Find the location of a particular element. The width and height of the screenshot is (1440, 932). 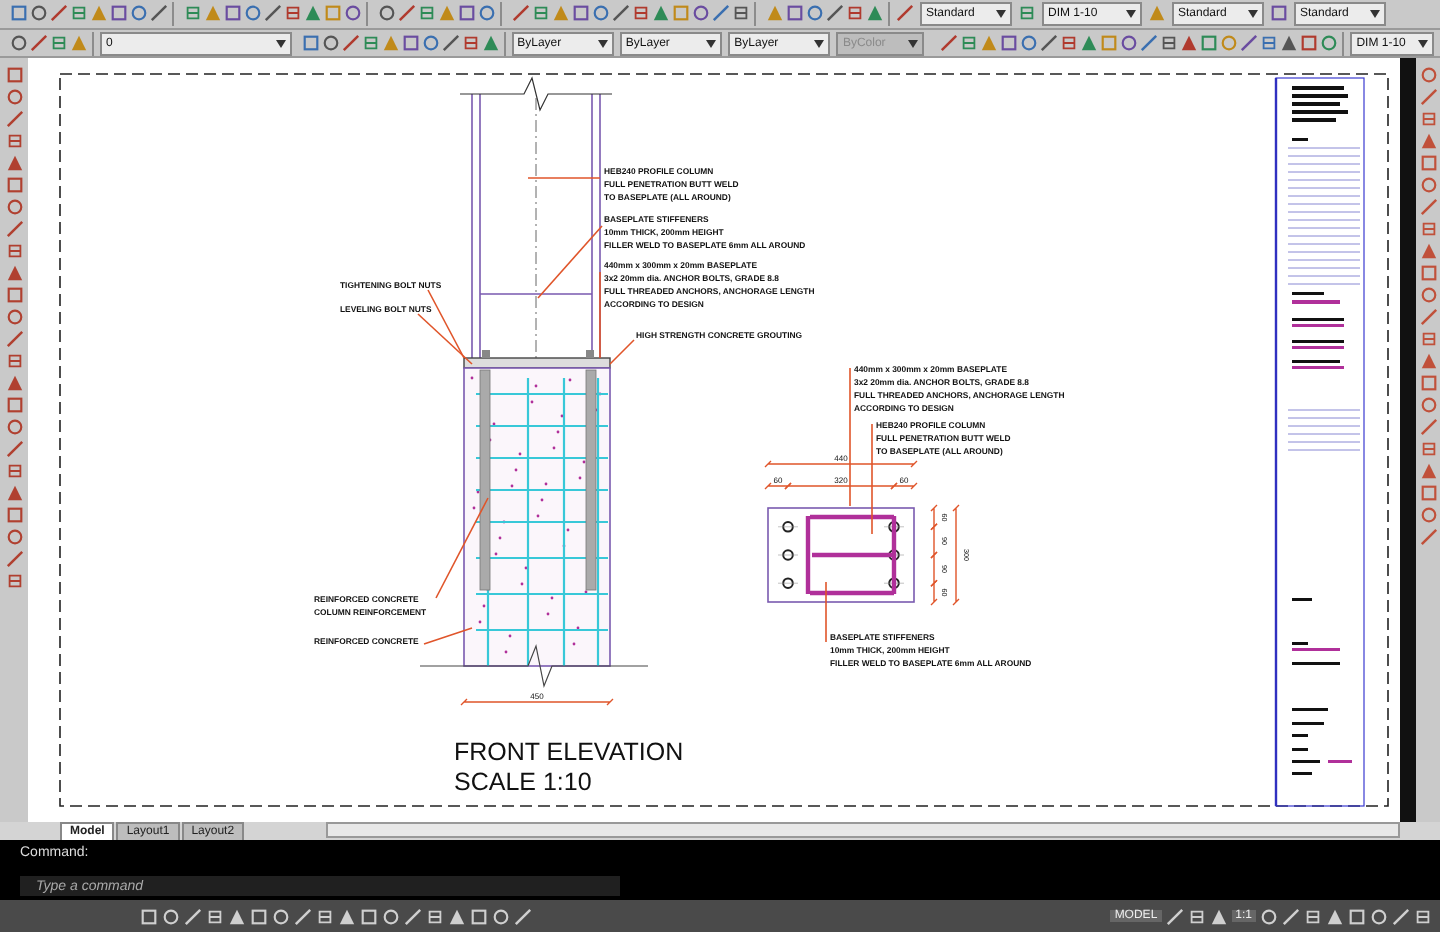

view-scale: SCALE 1:10 is located at coordinates (523, 782).